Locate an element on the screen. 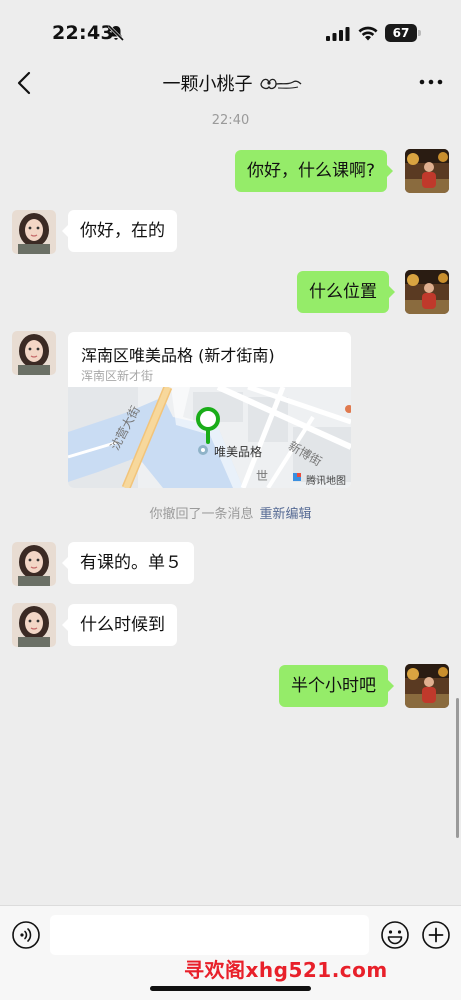 The height and width of the screenshot is (1000, 461). message-bubble-received: 你好，在的 is located at coordinates (119, 231).